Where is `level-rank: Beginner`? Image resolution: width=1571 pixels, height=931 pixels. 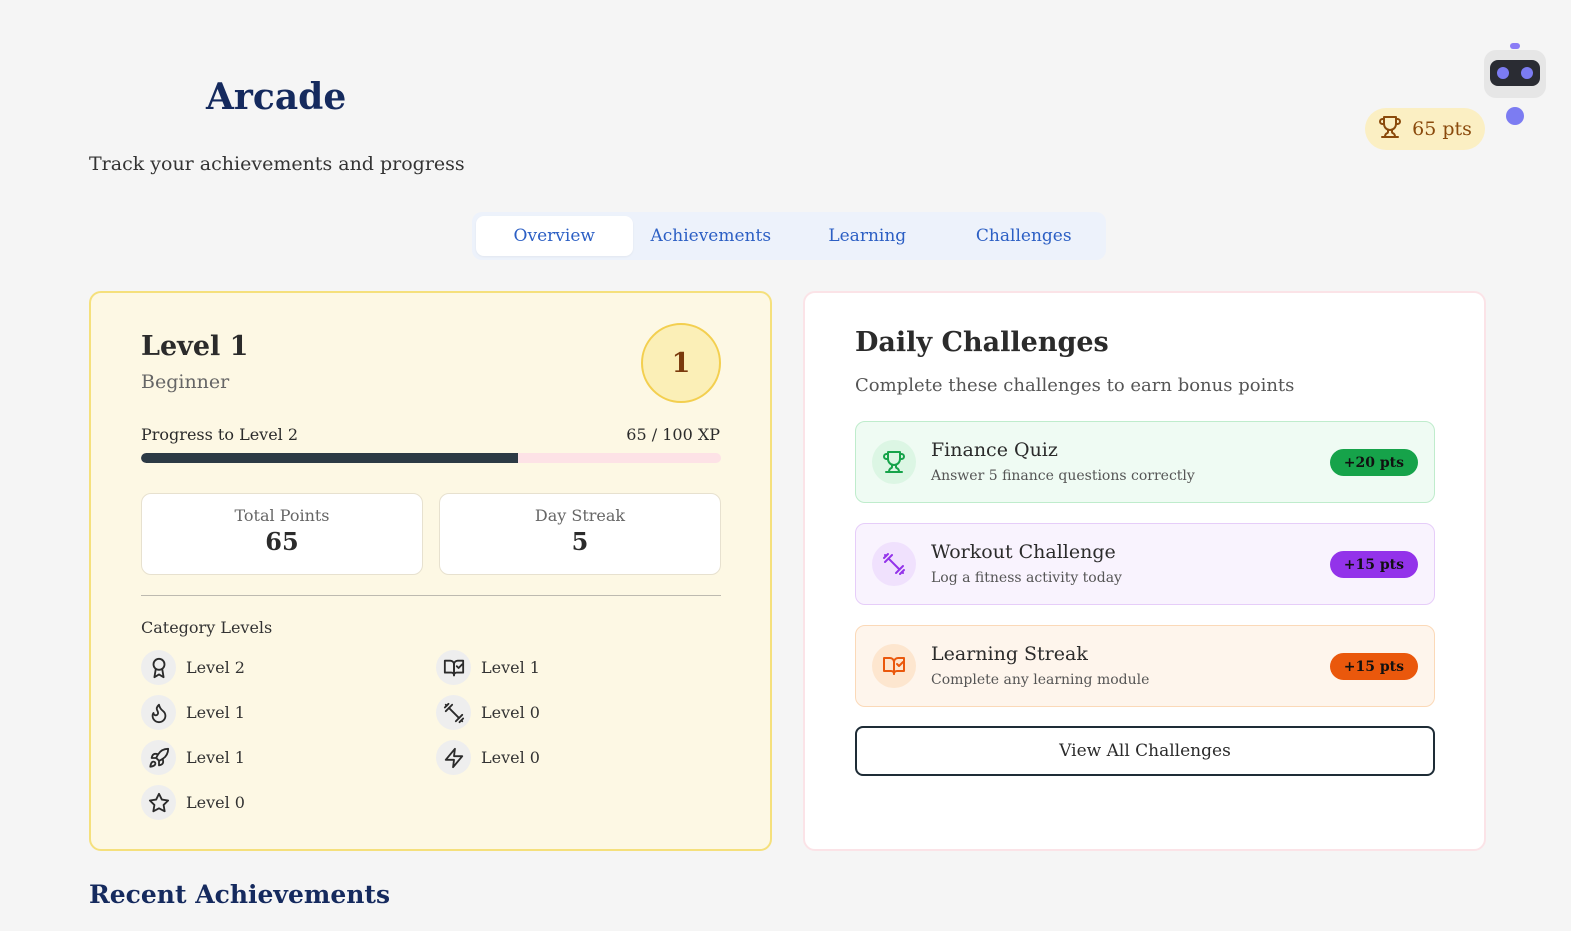
level-rank: Beginner is located at coordinates (185, 382).